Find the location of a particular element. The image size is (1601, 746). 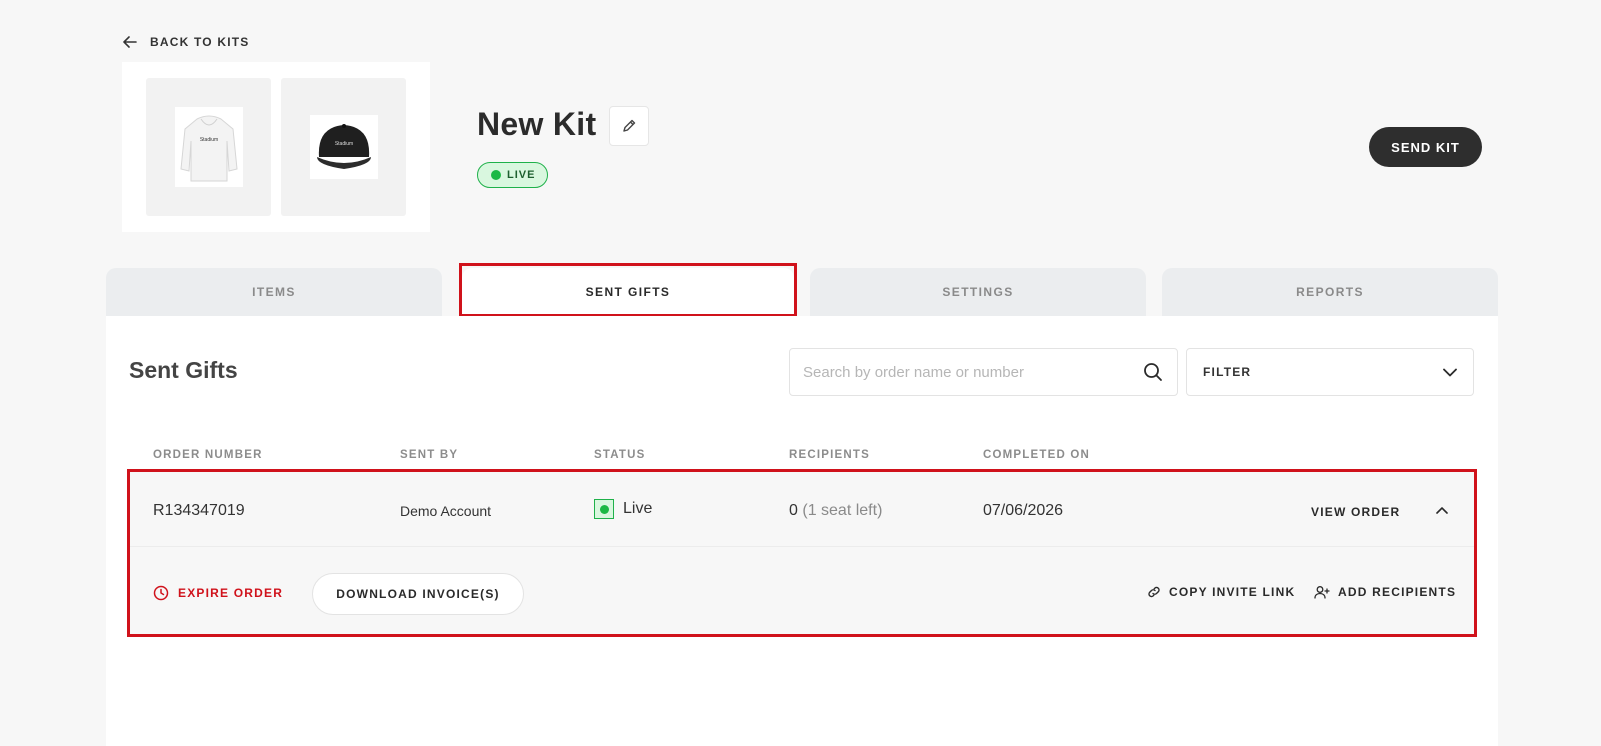

send-kit-button: SEND KIT is located at coordinates (1425, 147).